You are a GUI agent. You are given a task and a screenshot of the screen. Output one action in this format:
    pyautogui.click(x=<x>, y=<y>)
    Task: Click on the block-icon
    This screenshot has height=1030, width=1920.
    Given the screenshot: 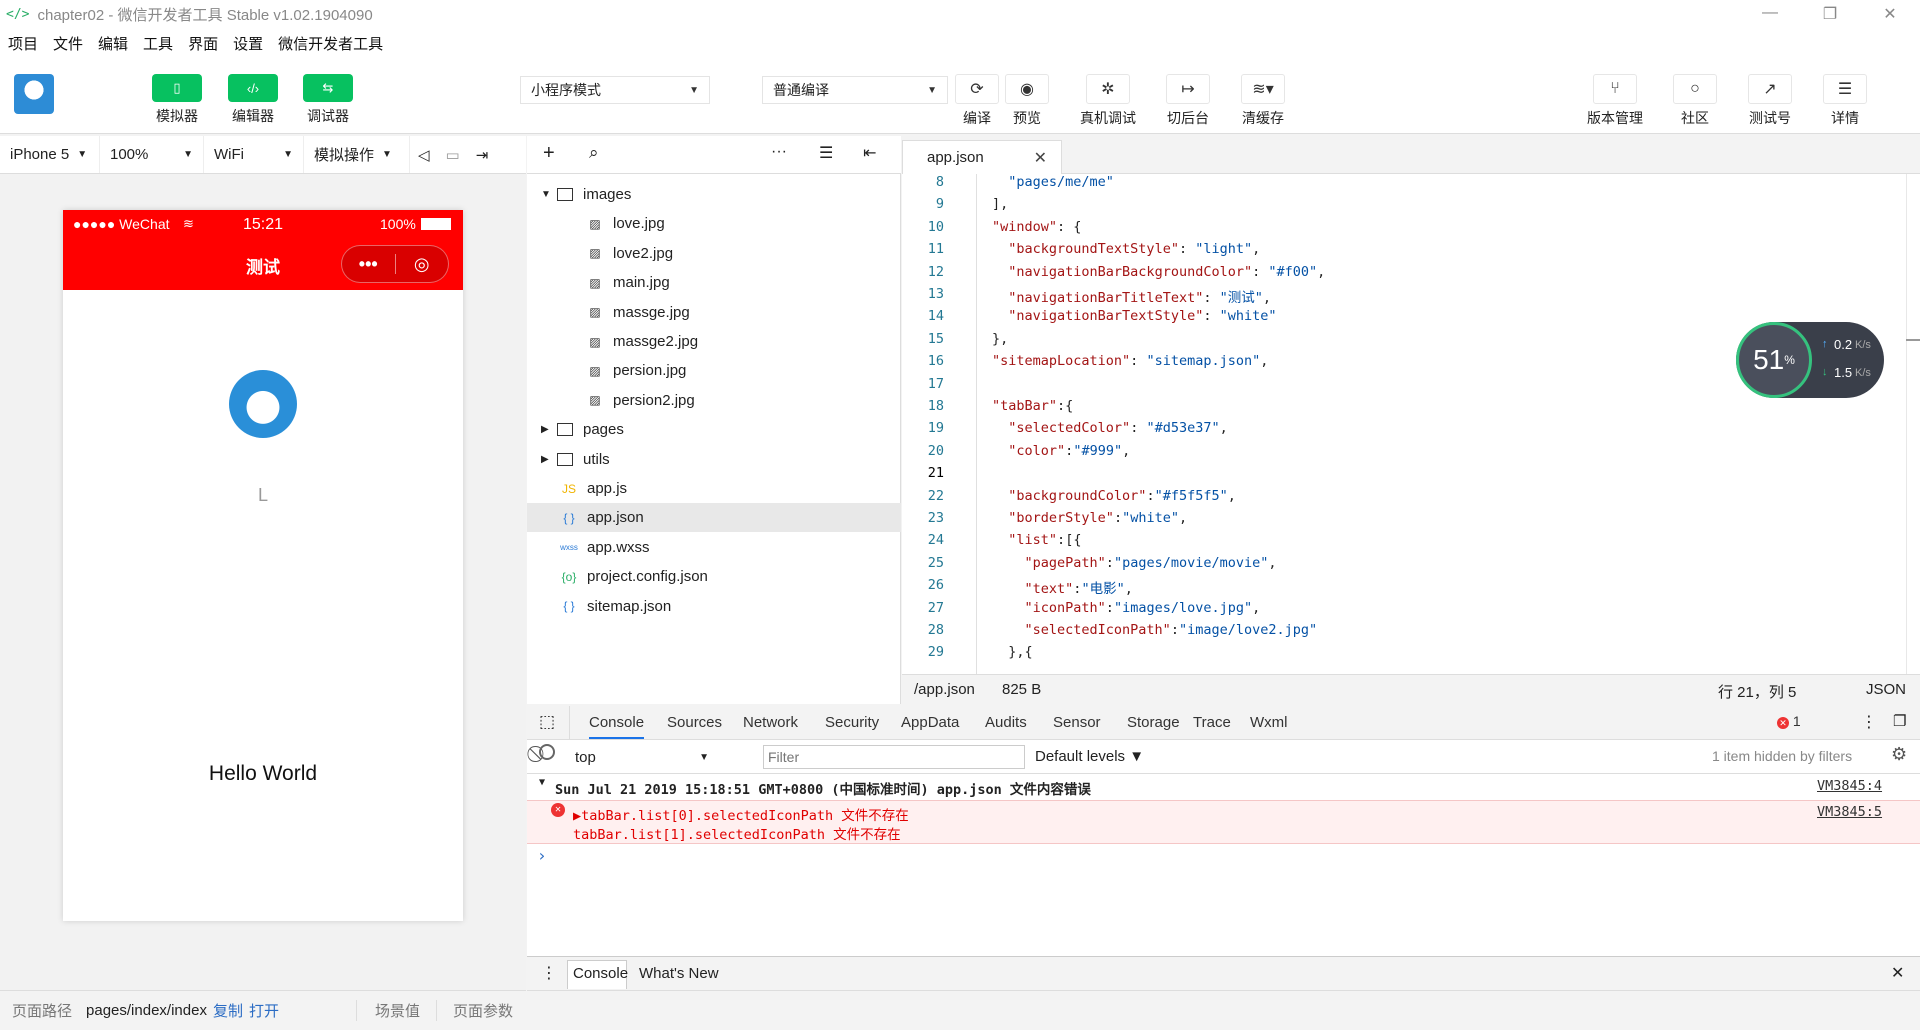 What is the action you would take?
    pyautogui.click(x=547, y=752)
    